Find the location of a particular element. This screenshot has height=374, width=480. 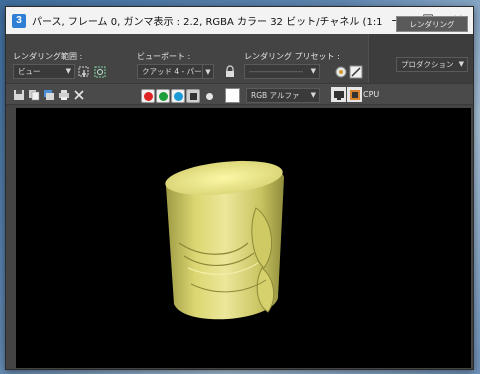

image-toolbar: RGB アルファ ▼ CPU is located at coordinates (239, 94).